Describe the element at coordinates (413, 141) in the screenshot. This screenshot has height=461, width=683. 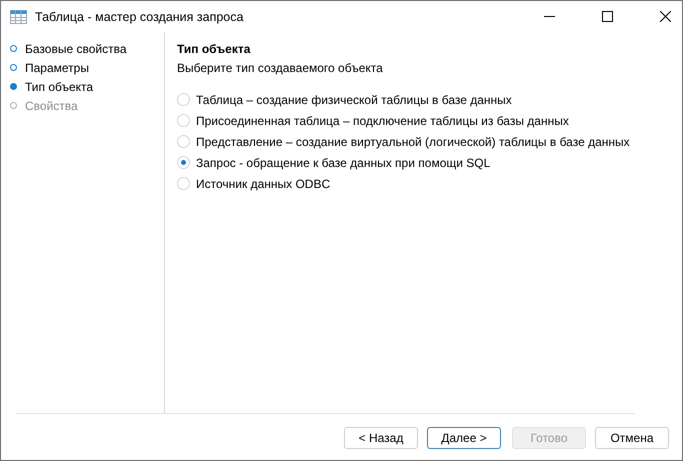
I see `option-label: Представление – создание виртуальной (логической) таблицы в базе данных` at that location.